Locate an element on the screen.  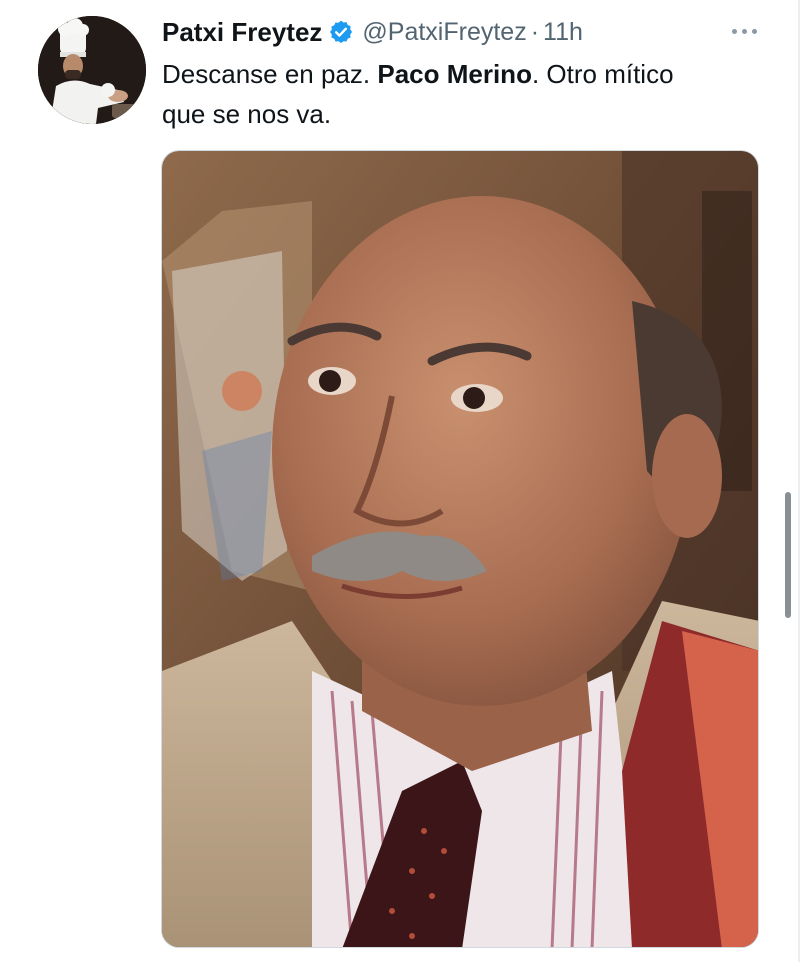
verified-badge-icon is located at coordinates (341, 32).